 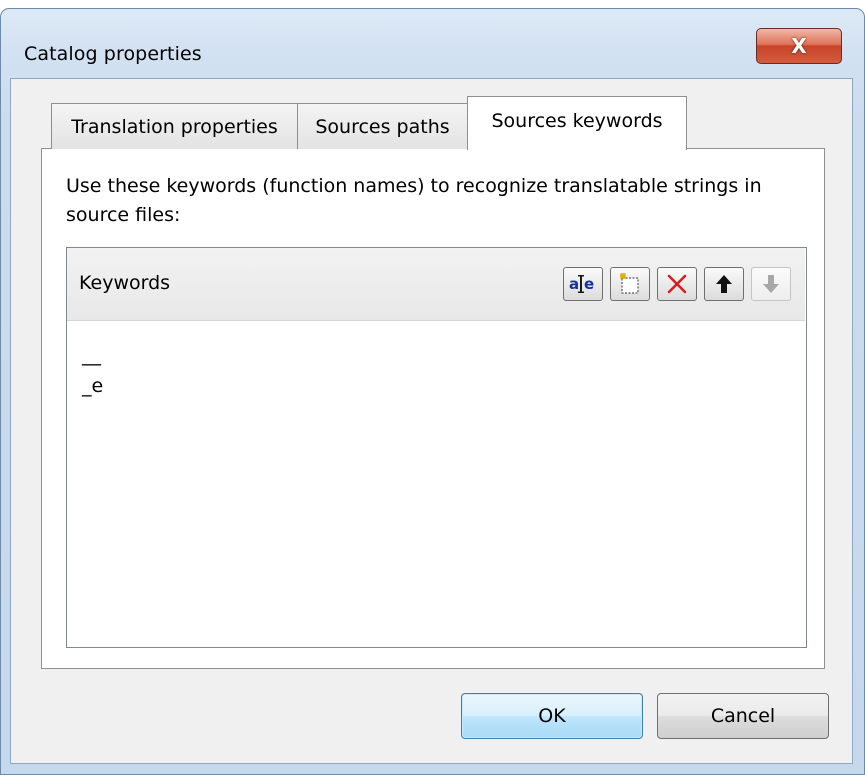 I want to click on tab-sources-paths: Sources paths, so click(x=382, y=126).